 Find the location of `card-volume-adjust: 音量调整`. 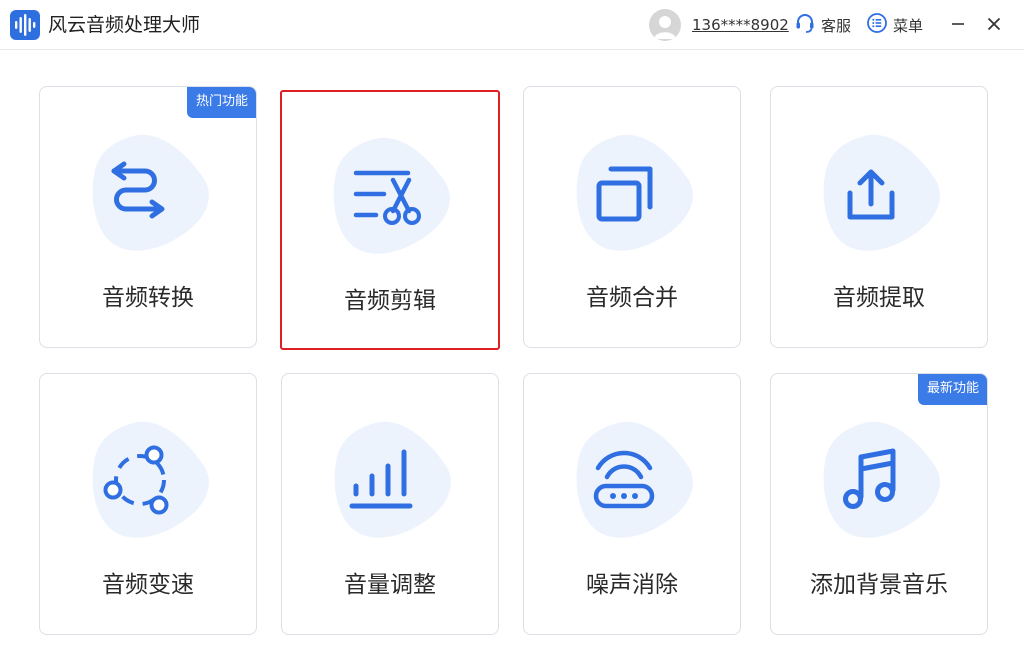

card-volume-adjust: 音量调整 is located at coordinates (390, 504).